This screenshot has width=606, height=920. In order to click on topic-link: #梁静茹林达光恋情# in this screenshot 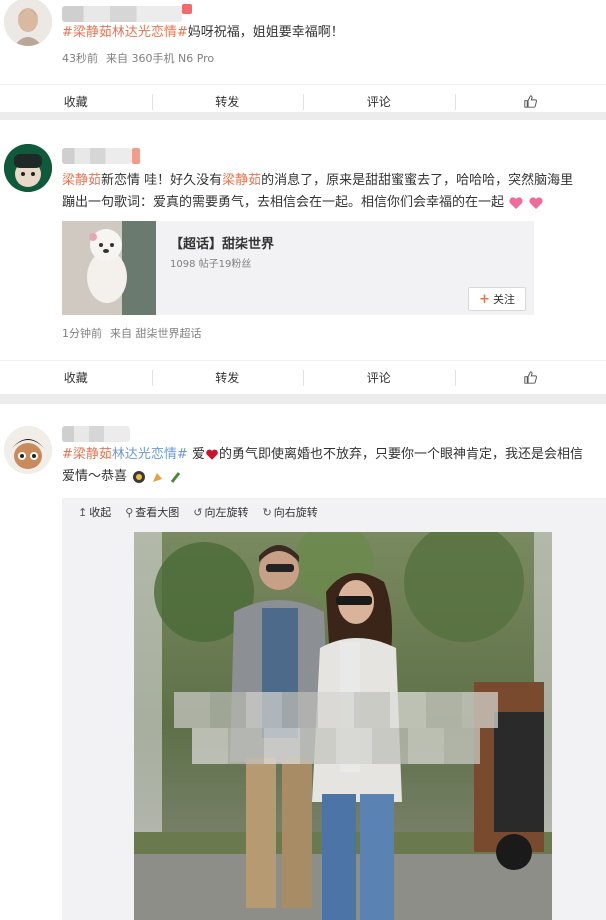, I will do `click(125, 32)`.